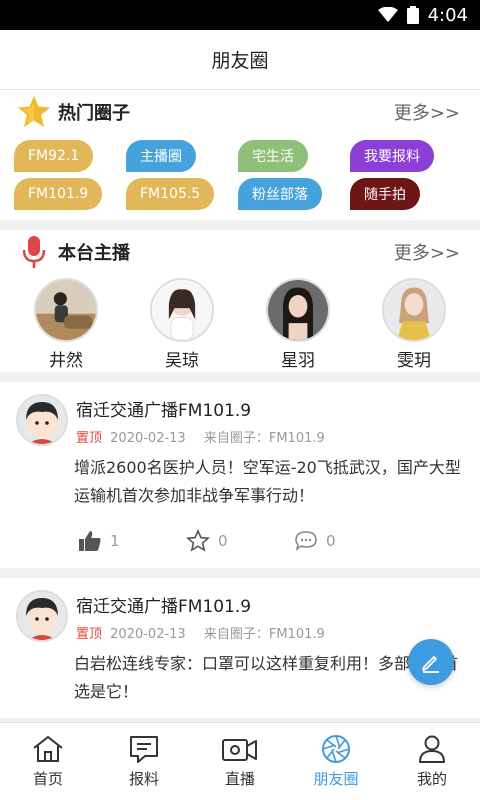  I want to click on host-item: 雯玥, so click(414, 324).